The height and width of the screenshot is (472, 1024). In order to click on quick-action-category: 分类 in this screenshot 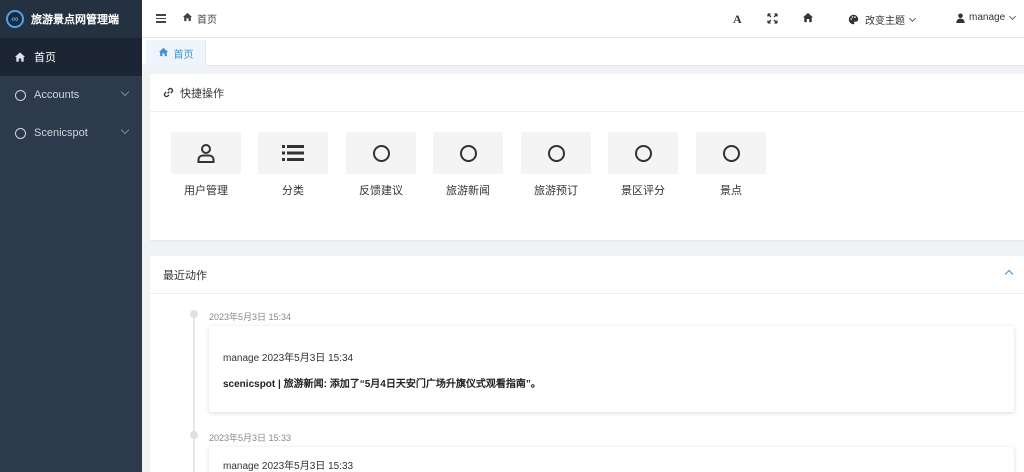, I will do `click(293, 165)`.